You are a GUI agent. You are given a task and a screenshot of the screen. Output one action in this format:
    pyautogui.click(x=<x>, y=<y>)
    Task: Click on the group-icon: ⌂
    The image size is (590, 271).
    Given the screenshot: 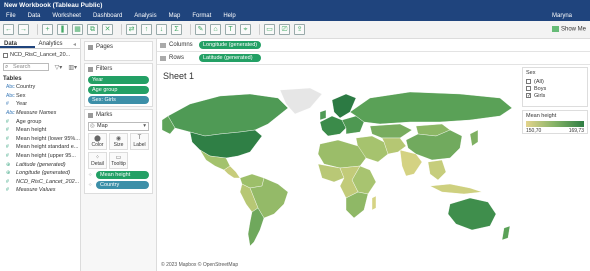 What is the action you would take?
    pyautogui.click(x=215, y=29)
    